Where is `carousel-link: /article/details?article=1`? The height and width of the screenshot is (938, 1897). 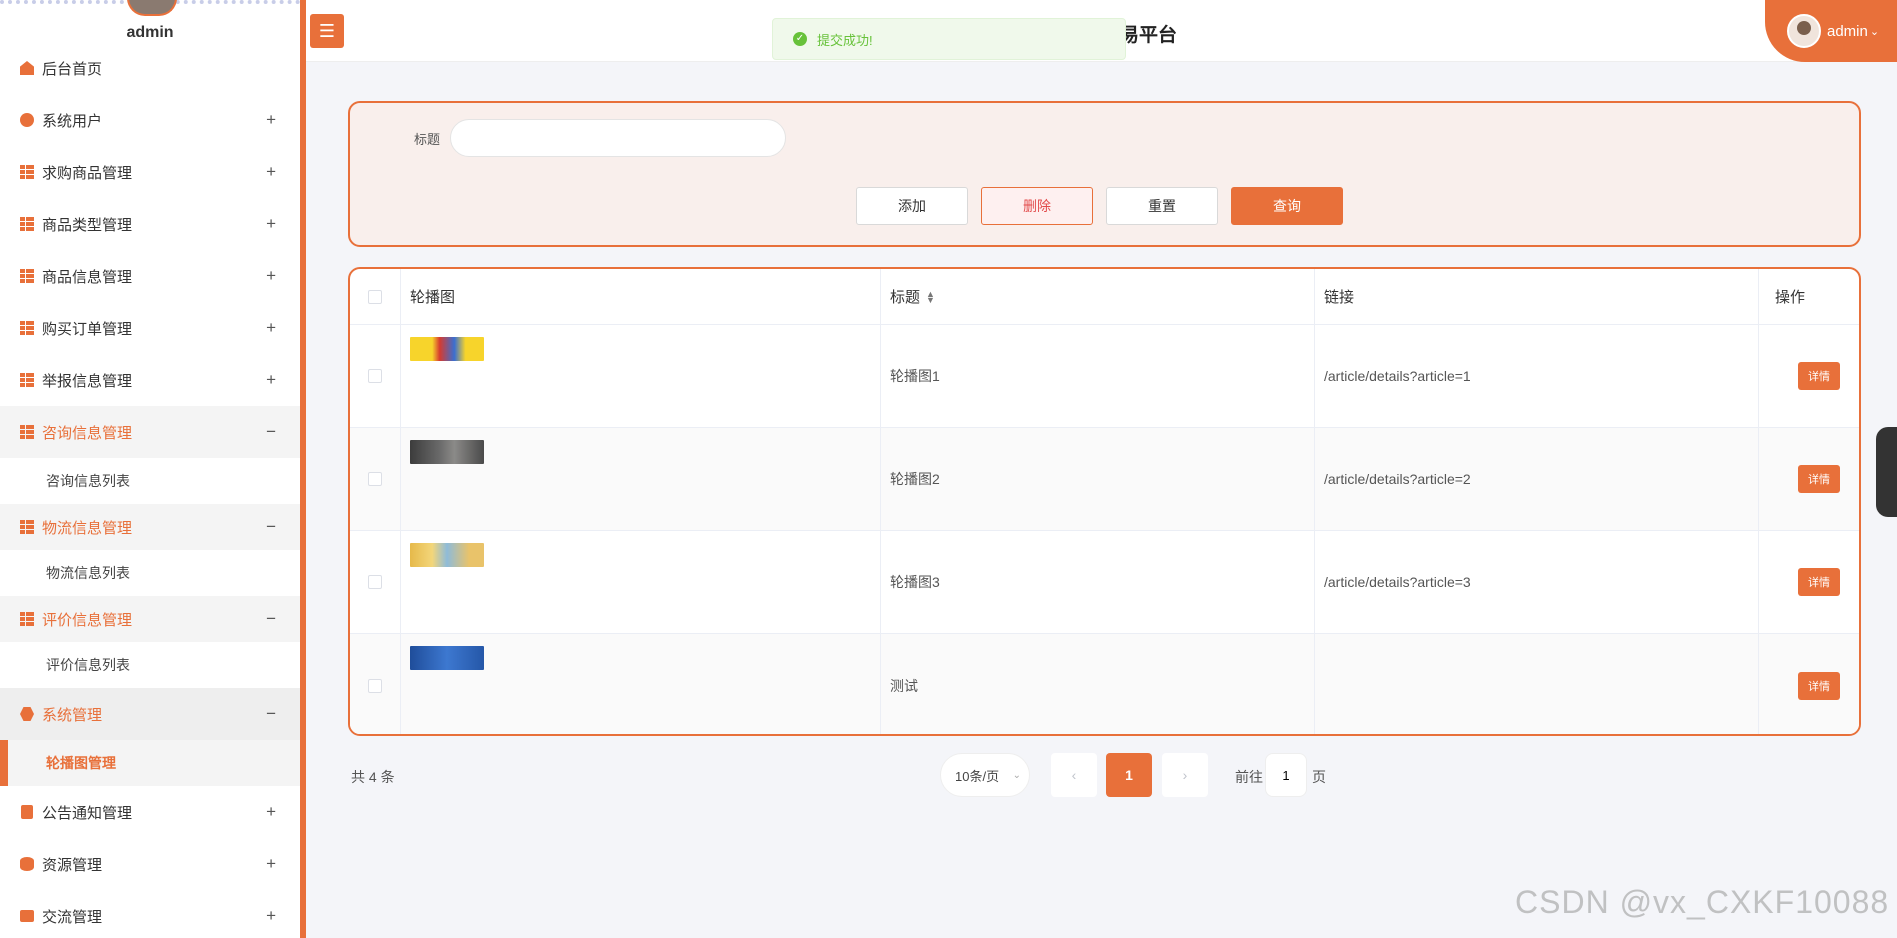
carousel-link: /article/details?article=1 is located at coordinates (1537, 376).